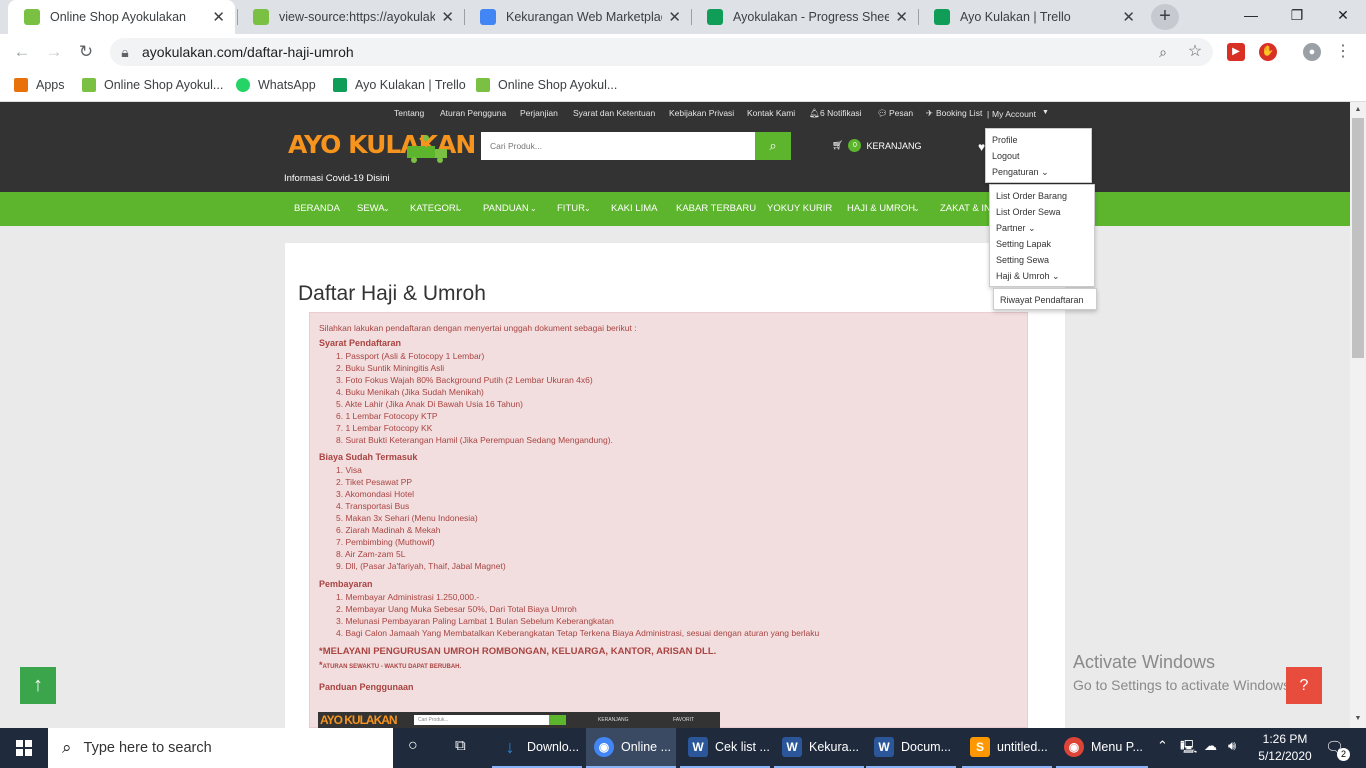 This screenshot has height=768, width=1366. I want to click on covid-info-link: Informasi Covid-19 Disini, so click(337, 178).